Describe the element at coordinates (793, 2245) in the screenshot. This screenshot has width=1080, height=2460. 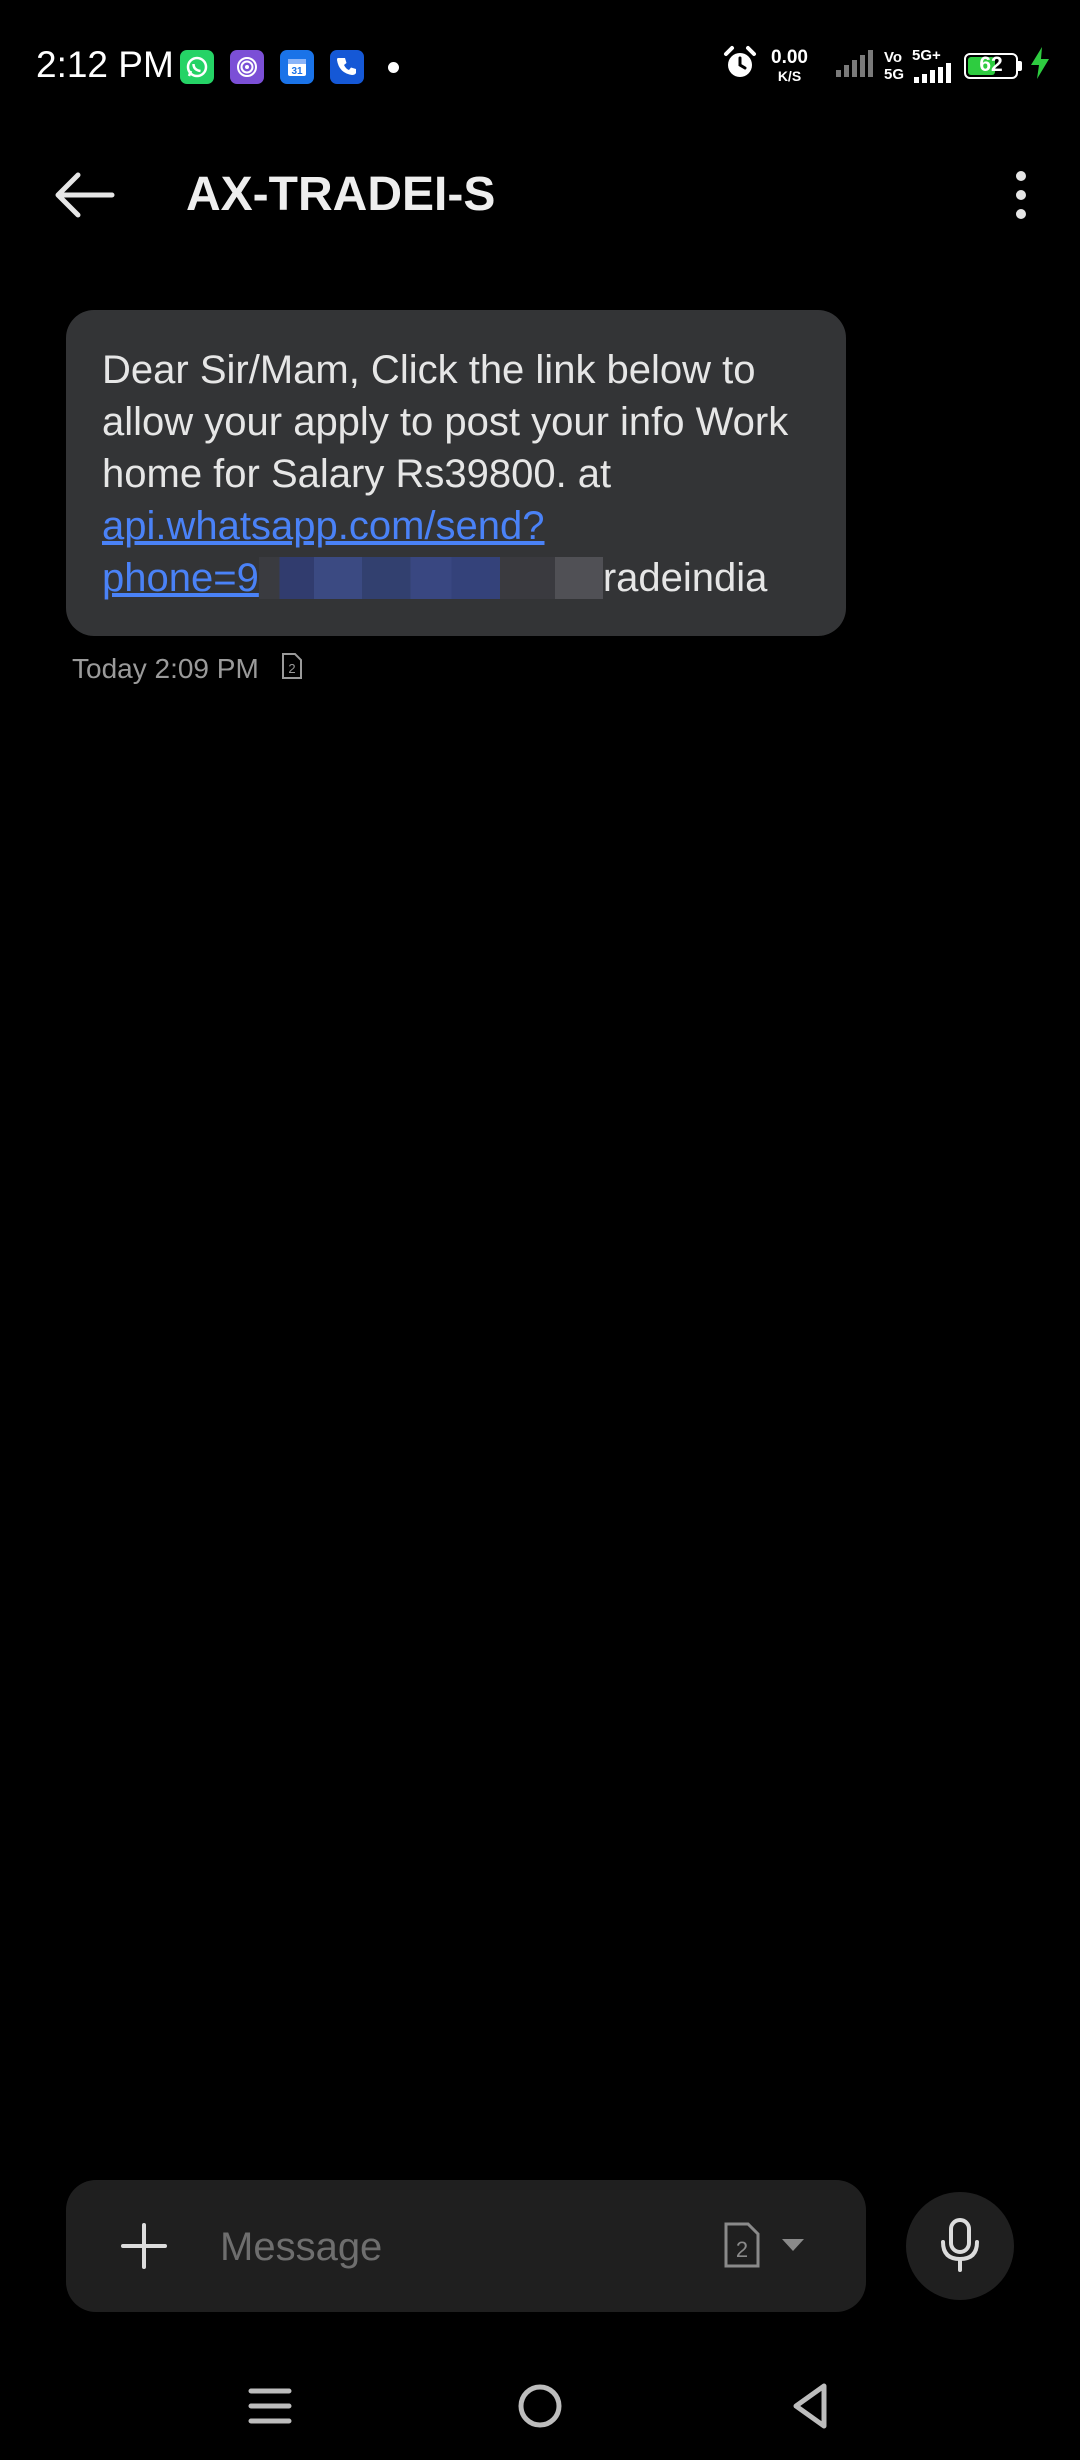
I see `dropdown-arrow-icon` at that location.